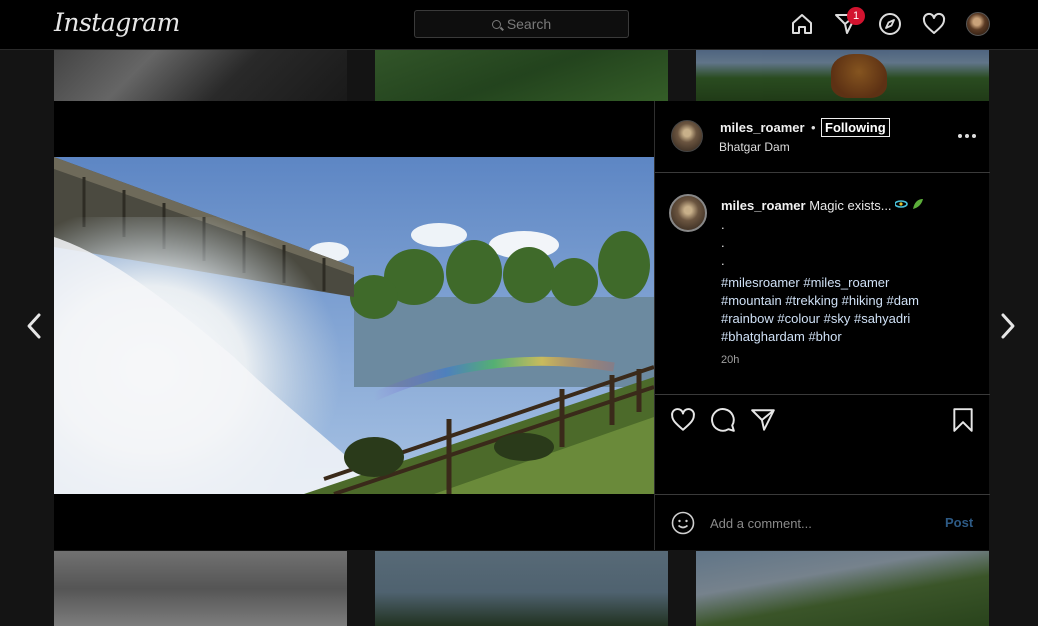 This screenshot has height=626, width=1038. Describe the element at coordinates (754, 147) in the screenshot. I see `post-location: Bhatgar Dam` at that location.